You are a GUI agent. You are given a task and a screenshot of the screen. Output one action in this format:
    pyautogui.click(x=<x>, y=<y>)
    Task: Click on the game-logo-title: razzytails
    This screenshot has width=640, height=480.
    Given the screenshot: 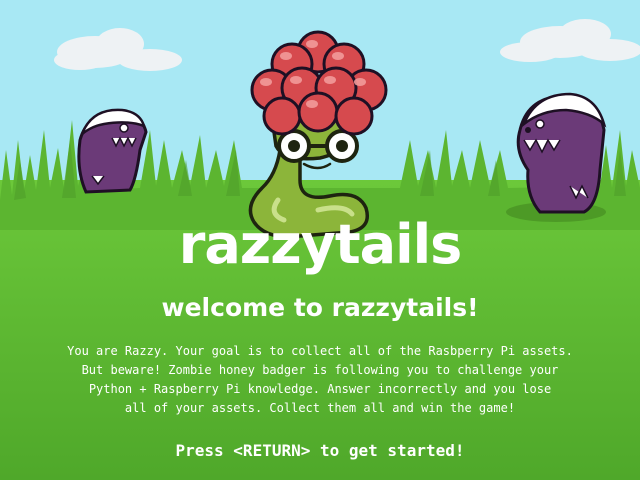 What is the action you would take?
    pyautogui.click(x=320, y=244)
    